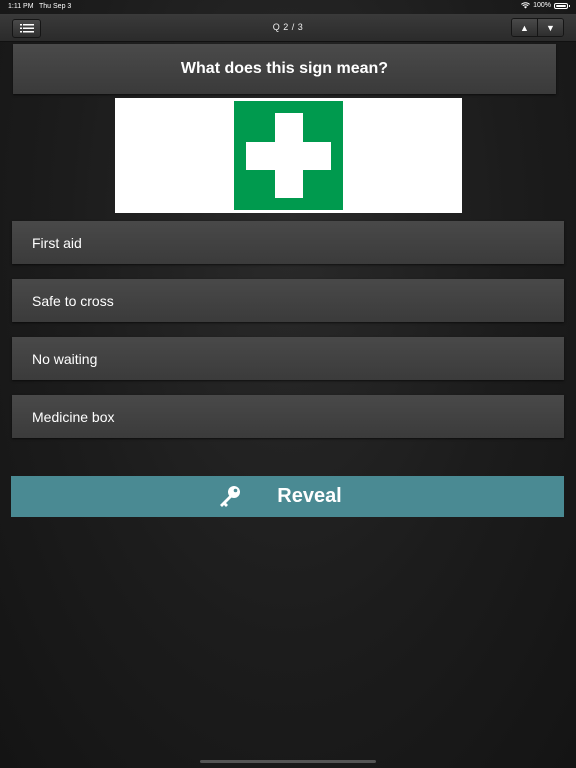 This screenshot has width=576, height=768. I want to click on question-navigation: ▲ ▼, so click(537, 27).